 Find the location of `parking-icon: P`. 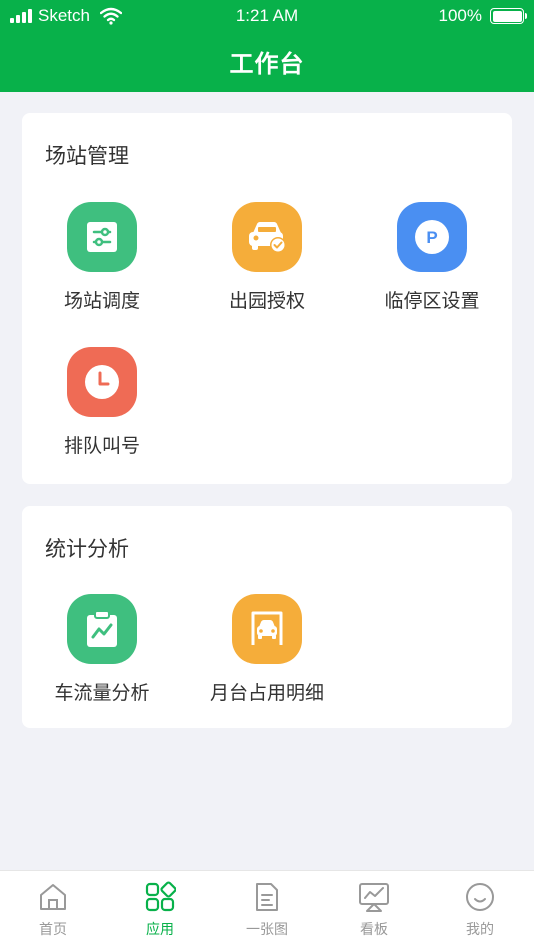

parking-icon: P is located at coordinates (432, 237).